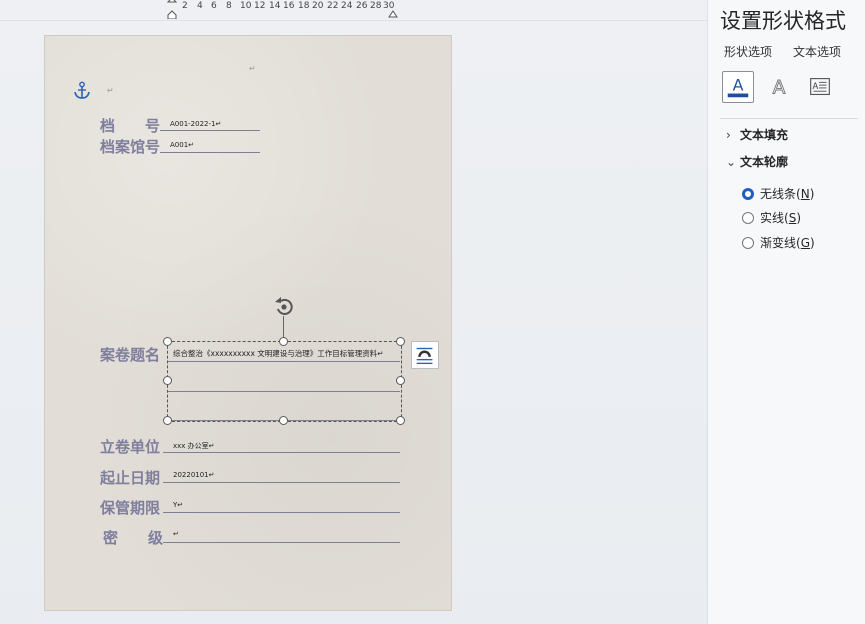  I want to click on field-value-security-level: ↵, so click(176, 534).